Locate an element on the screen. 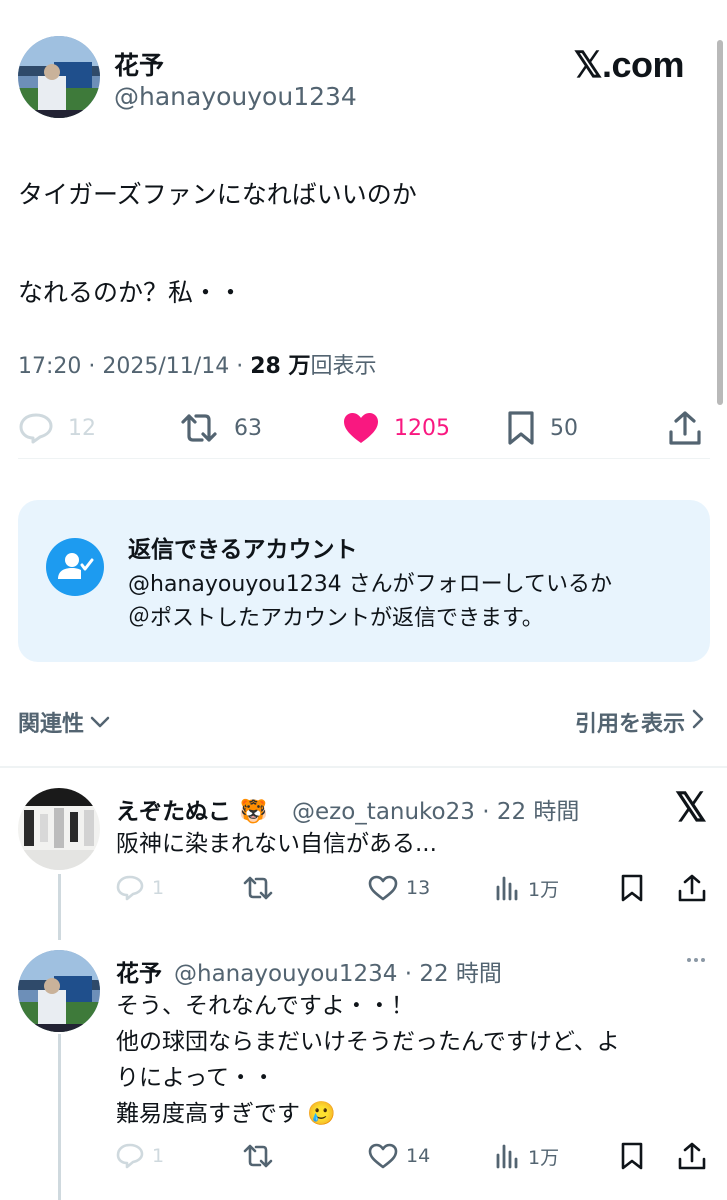 The width and height of the screenshot is (727, 1200). bookmark-count: 50 is located at coordinates (564, 428).